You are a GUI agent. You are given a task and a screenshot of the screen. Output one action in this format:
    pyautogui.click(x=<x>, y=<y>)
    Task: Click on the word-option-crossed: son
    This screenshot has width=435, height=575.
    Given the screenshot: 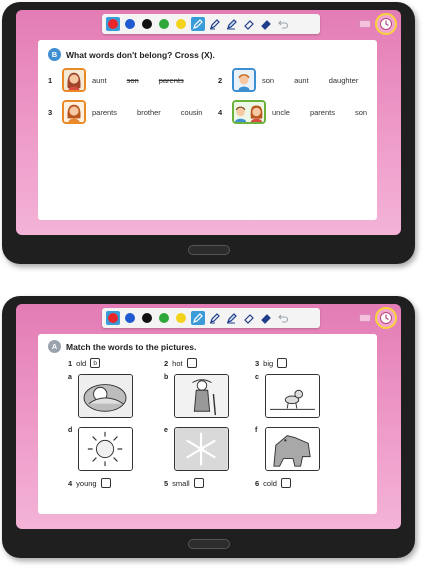 What is the action you would take?
    pyautogui.click(x=133, y=80)
    